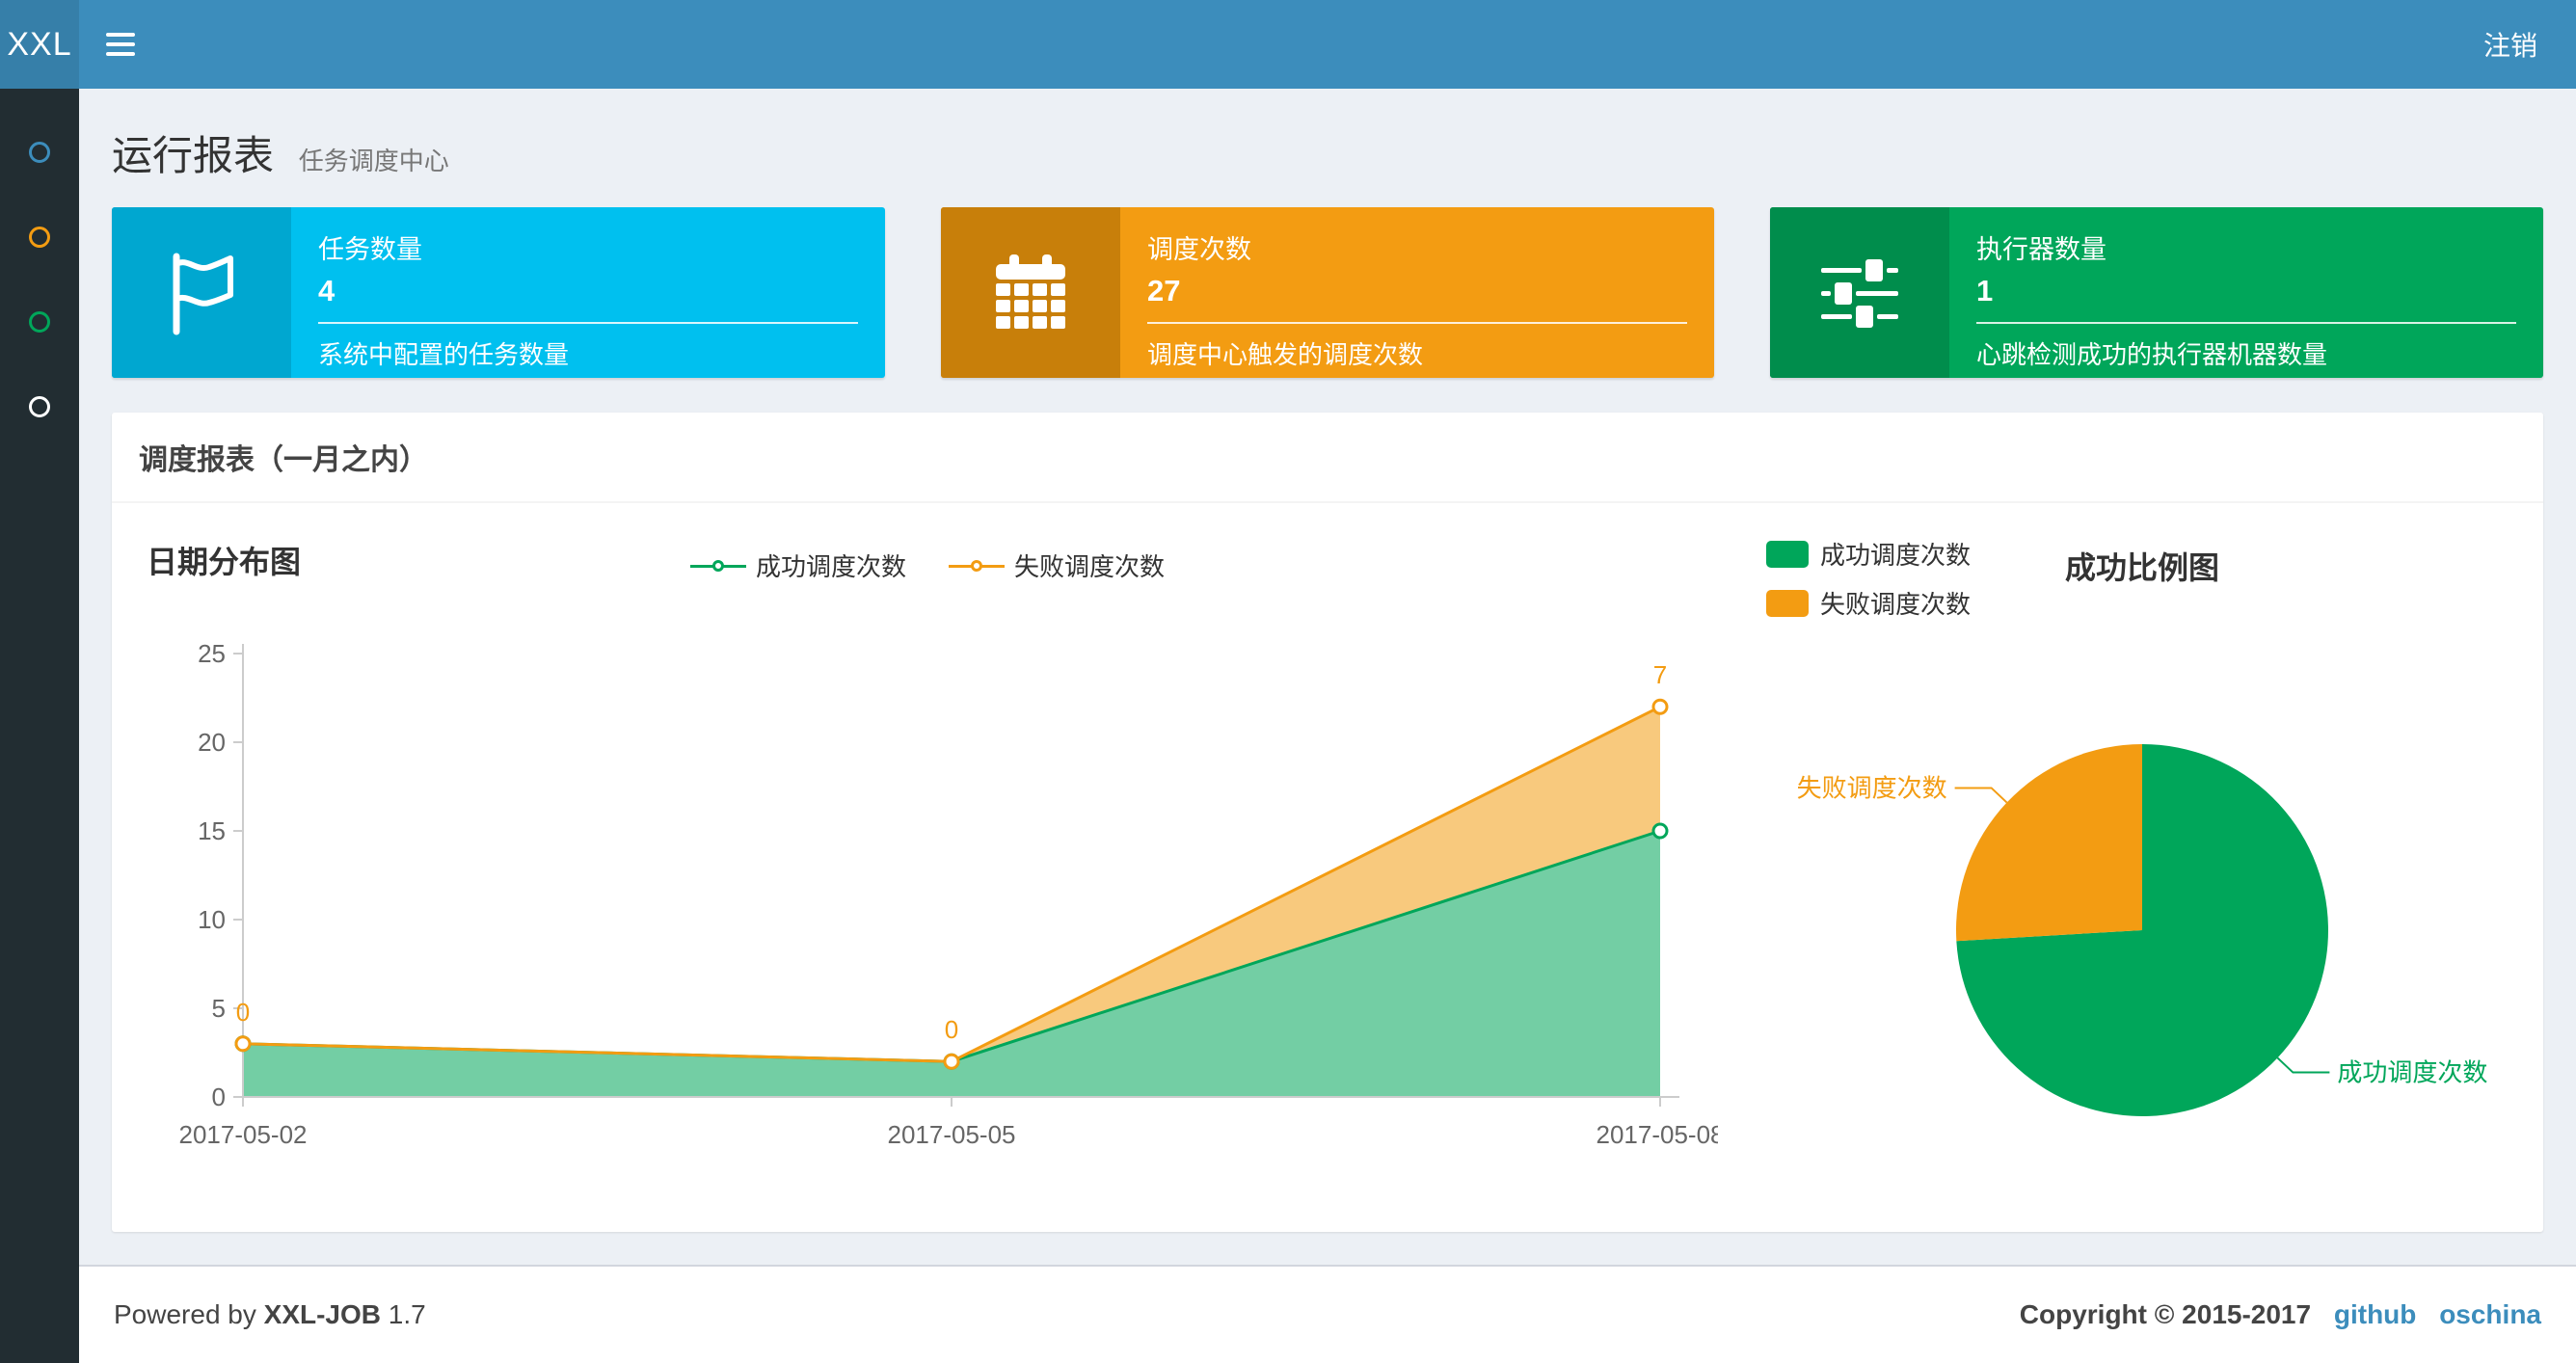 Image resolution: width=2576 pixels, height=1363 pixels. I want to click on pie-legend-swatch-success, so click(1788, 554).